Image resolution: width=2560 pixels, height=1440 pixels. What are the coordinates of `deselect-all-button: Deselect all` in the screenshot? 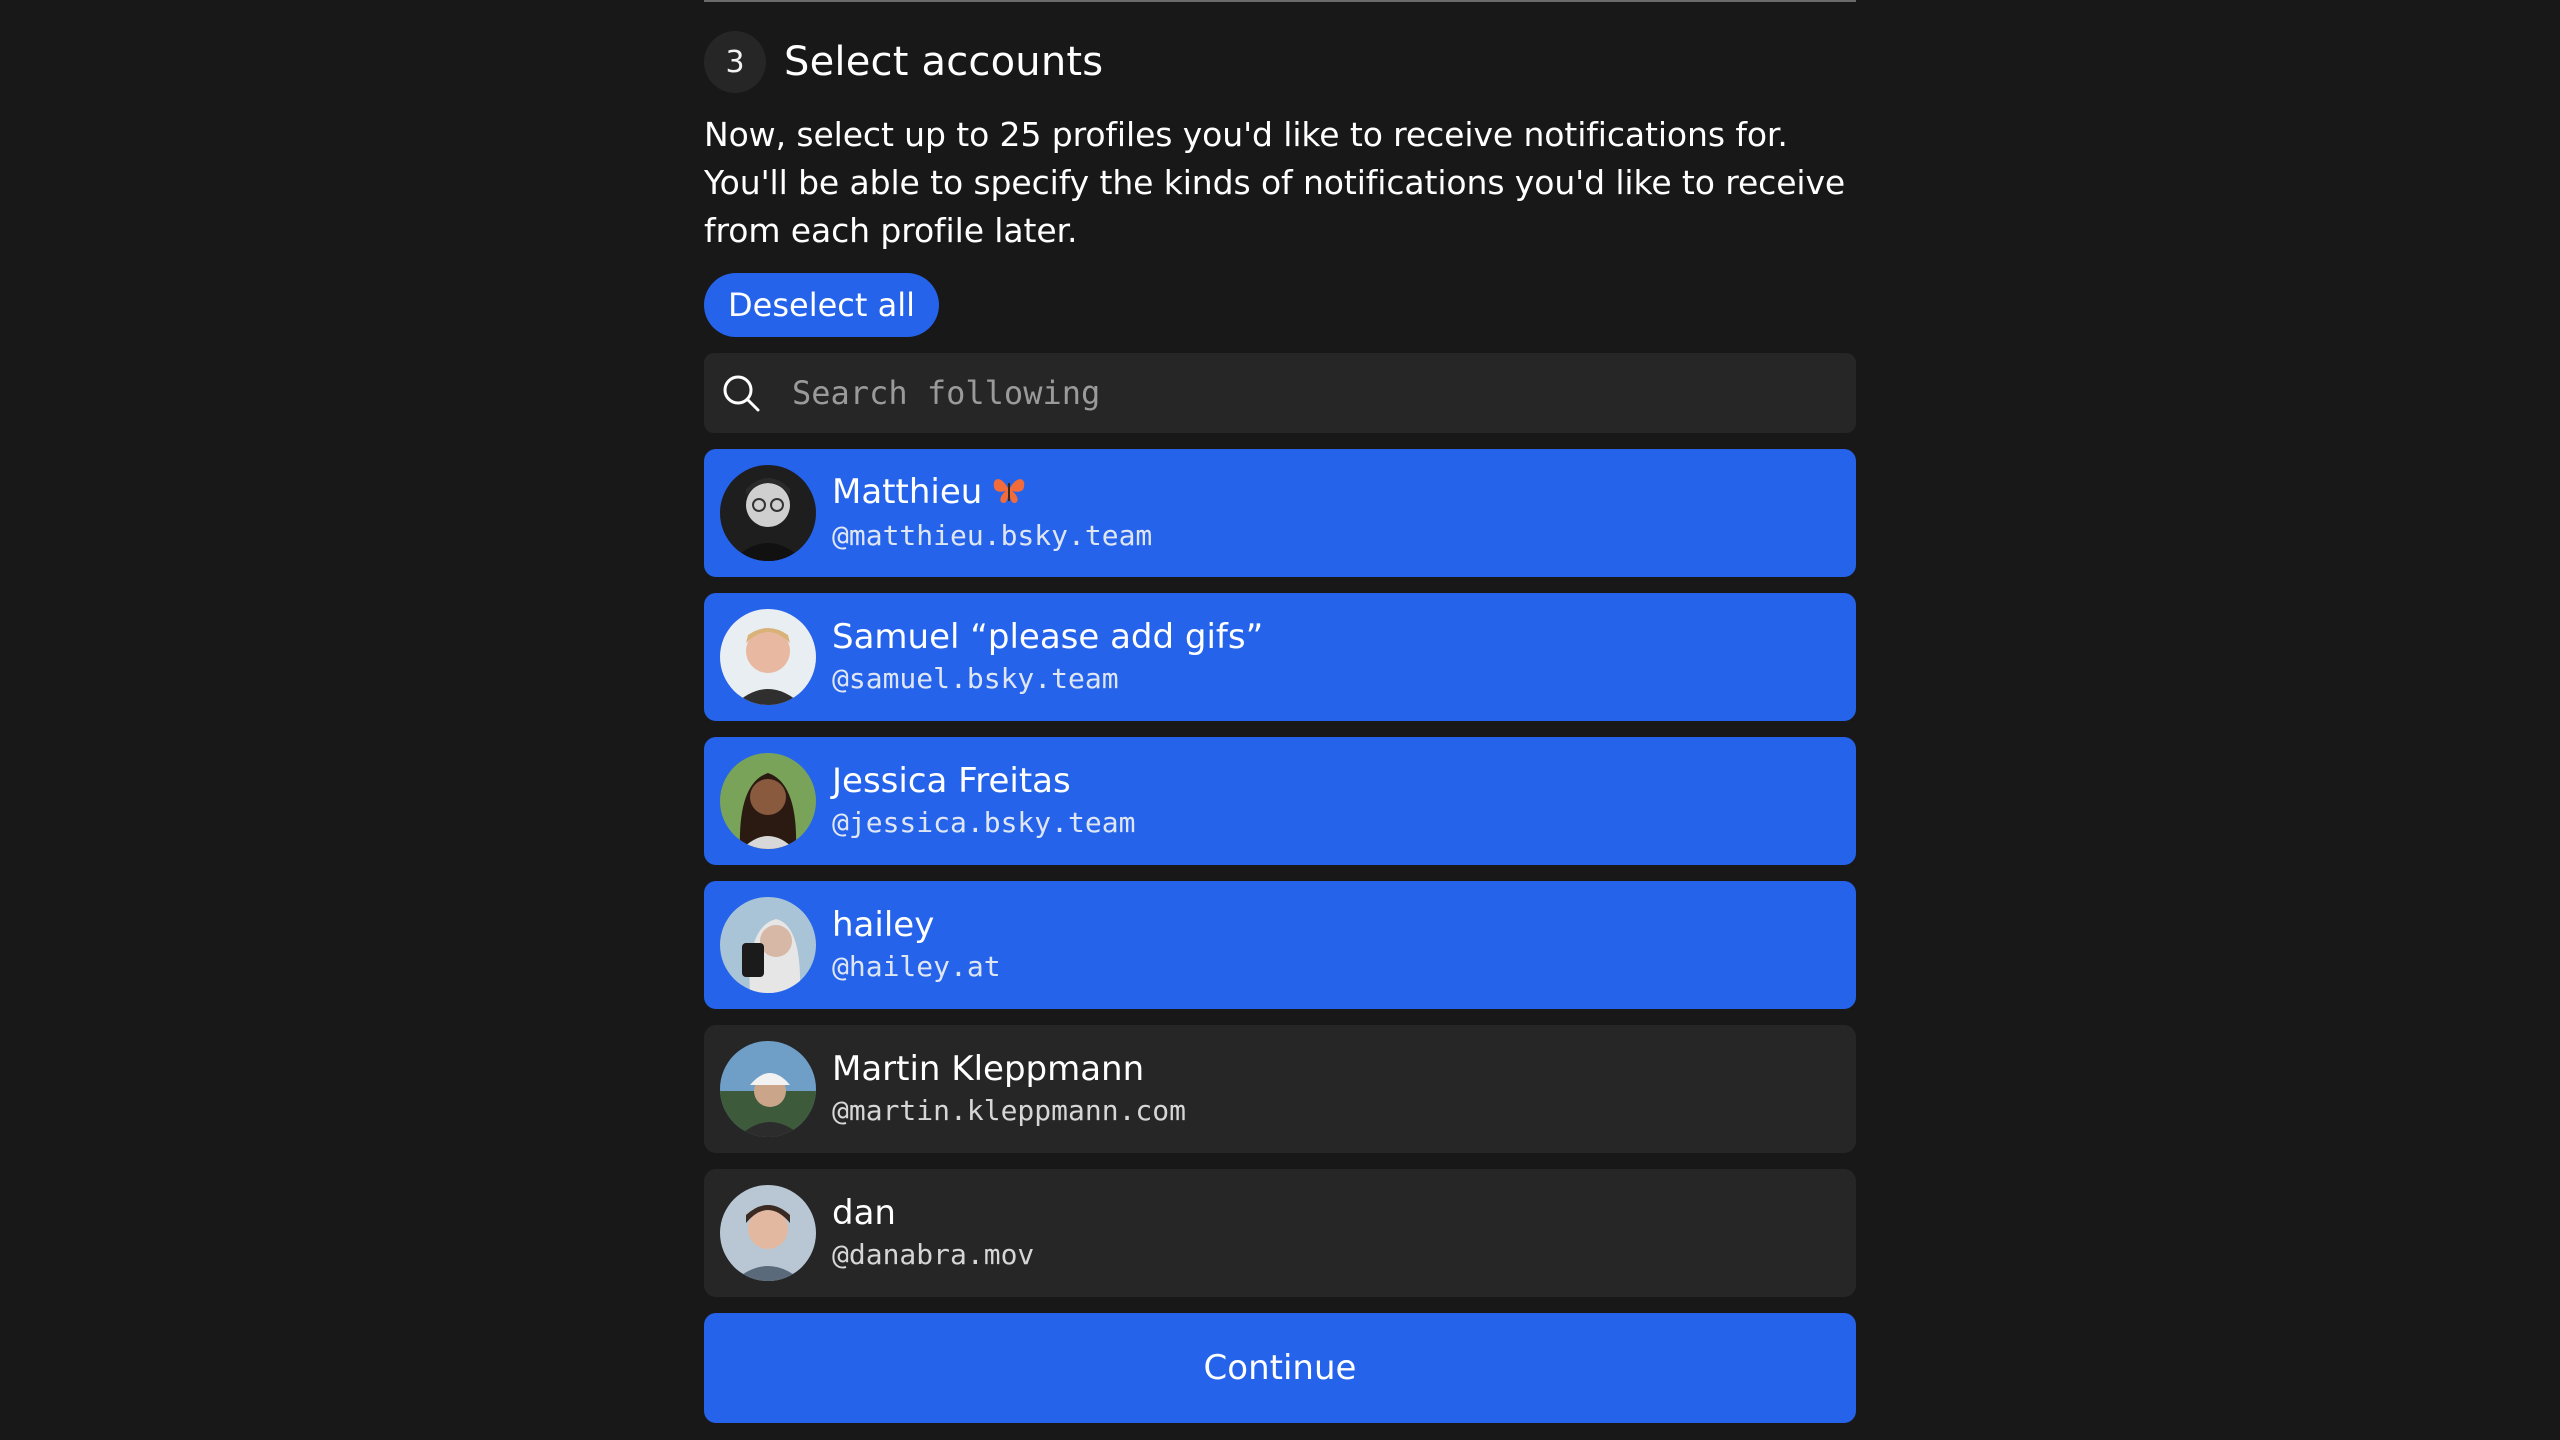 It's located at (821, 305).